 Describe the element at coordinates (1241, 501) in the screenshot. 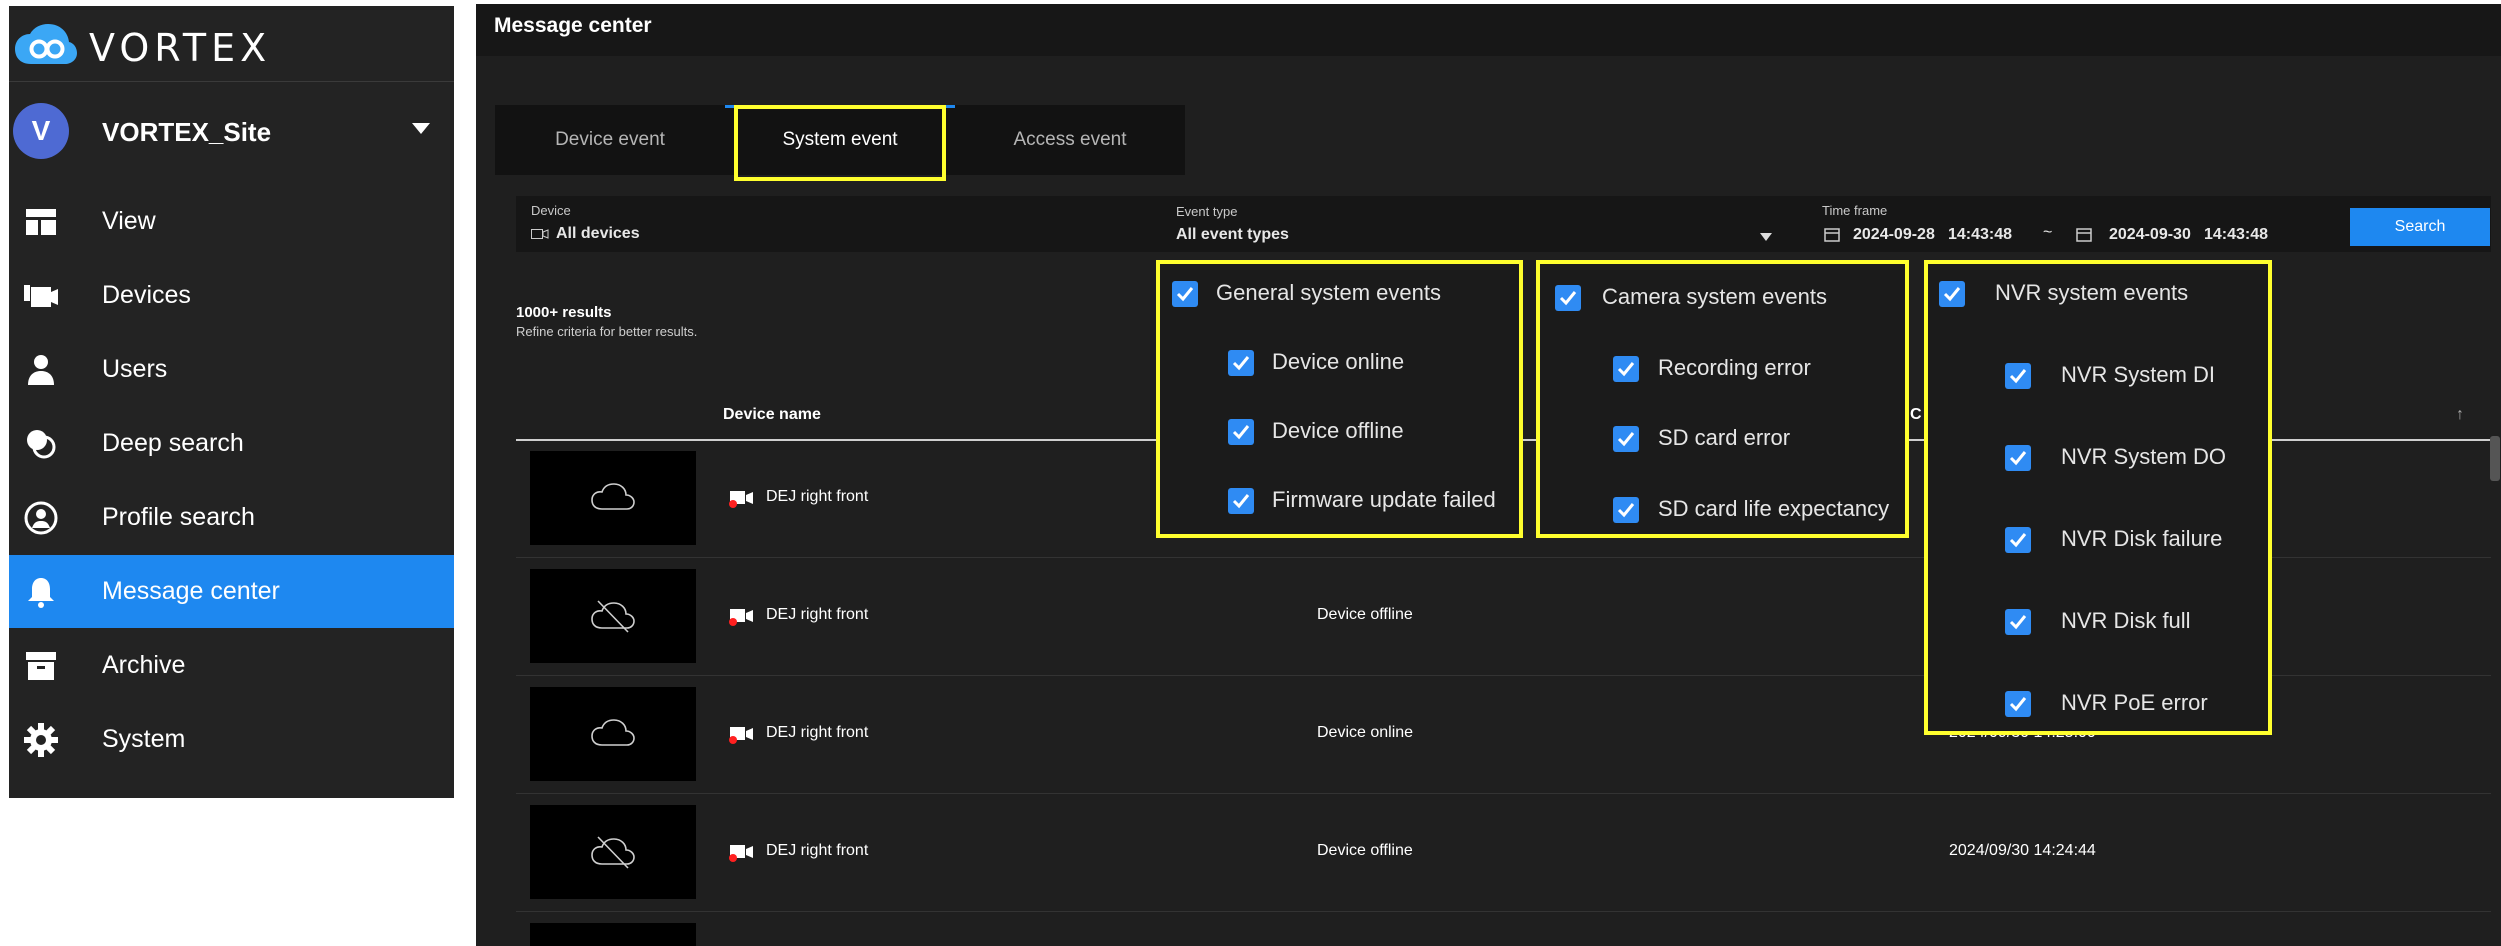

I see `firmware-update-failed-checkbox` at that location.